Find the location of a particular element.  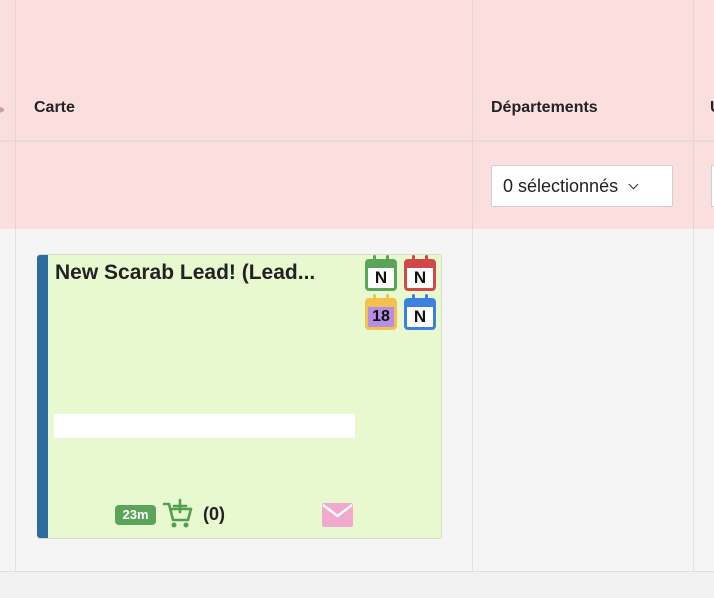

departements-filter-value: 0 sélectionnés is located at coordinates (561, 185).